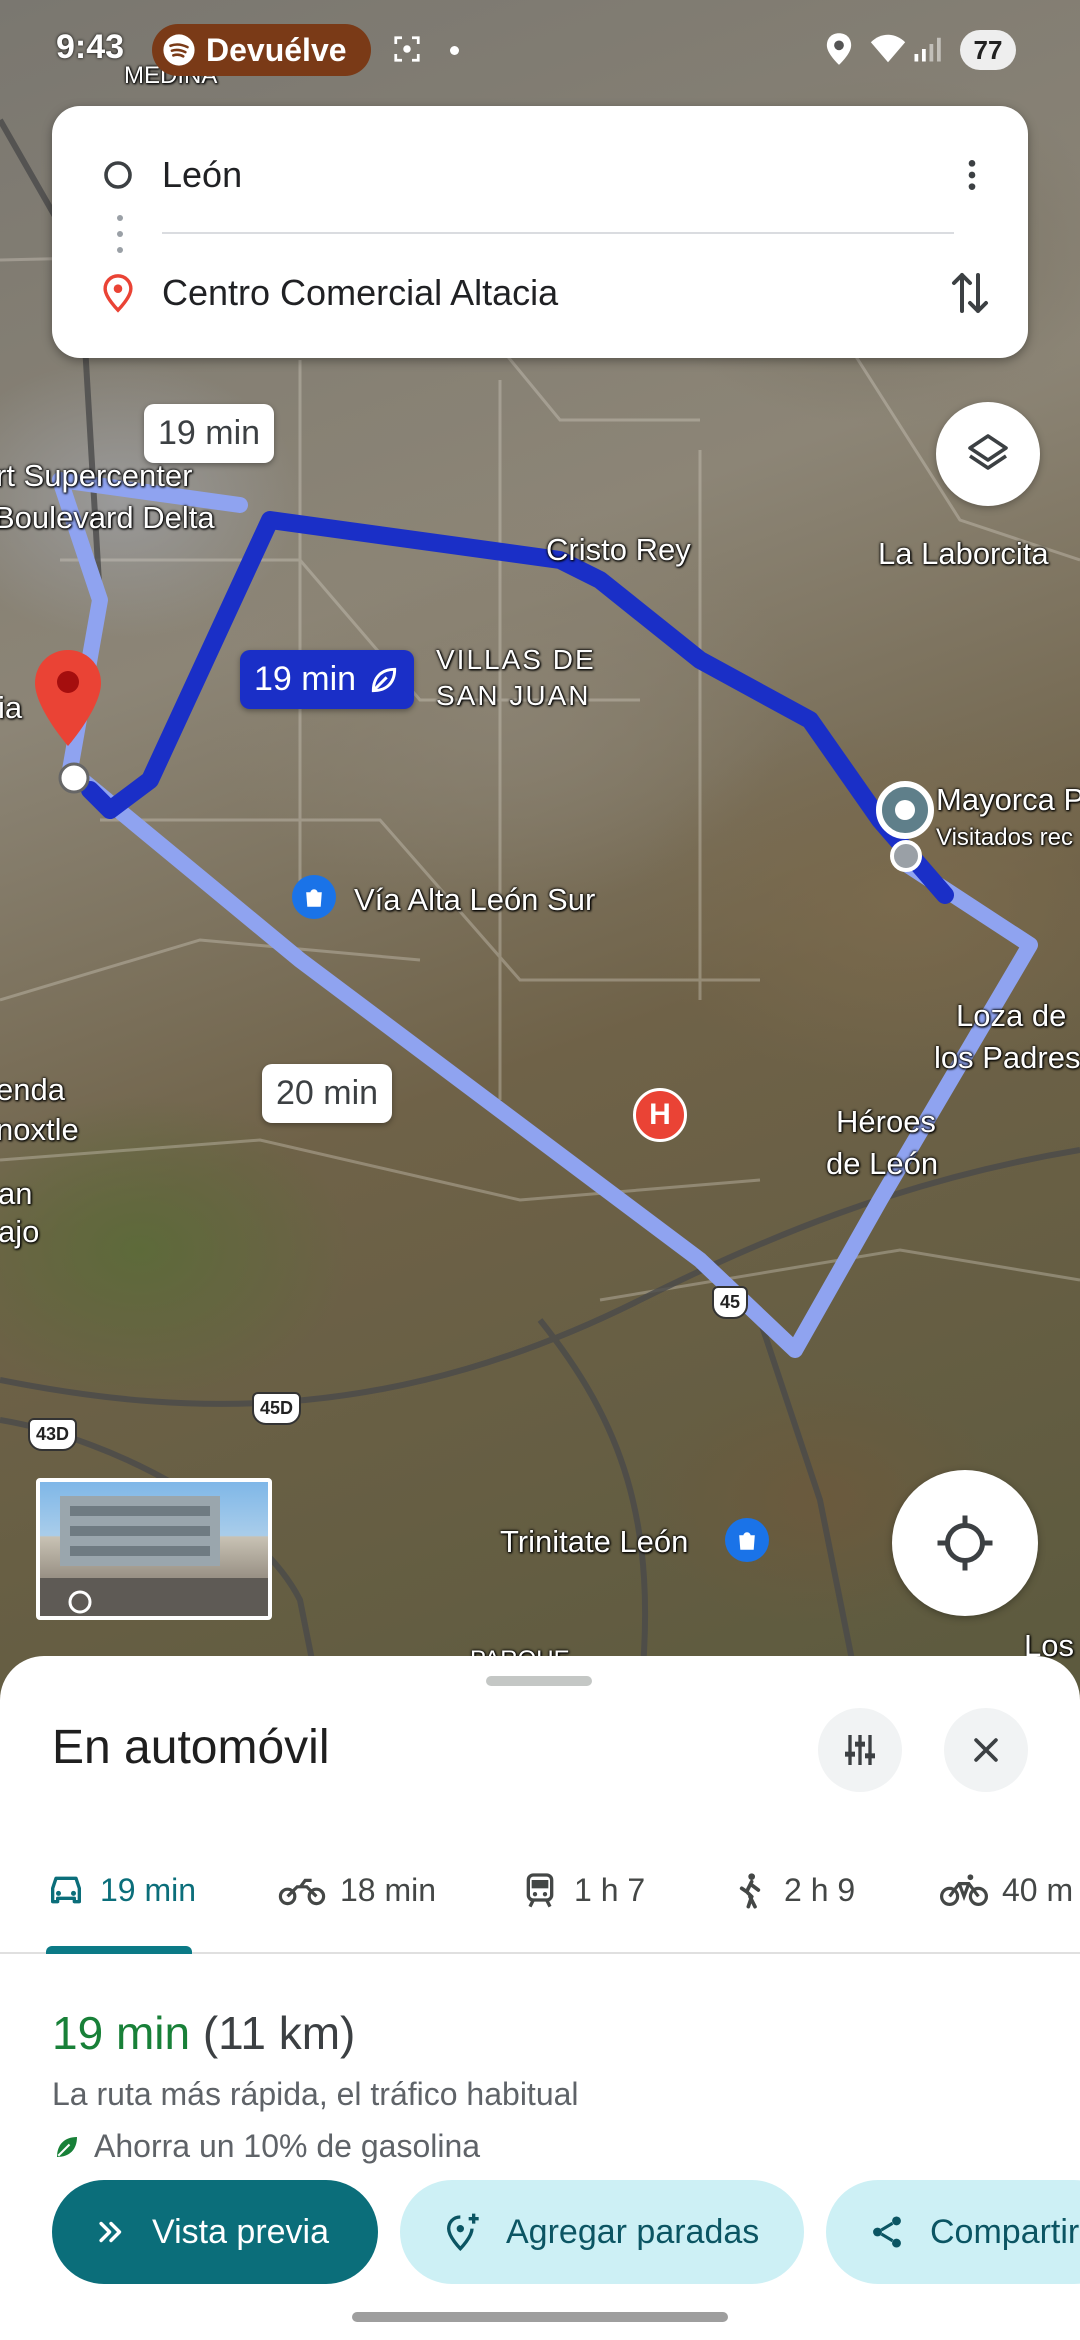 The width and height of the screenshot is (1080, 2340). What do you see at coordinates (1004, 837) in the screenshot?
I see `map-label: Visitados rec` at bounding box center [1004, 837].